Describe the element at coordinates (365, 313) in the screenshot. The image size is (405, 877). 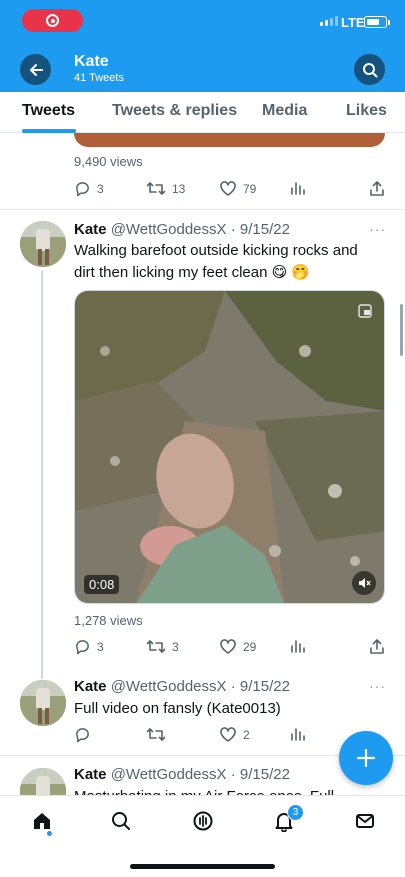
I see `picture-in-picture-icon` at that location.